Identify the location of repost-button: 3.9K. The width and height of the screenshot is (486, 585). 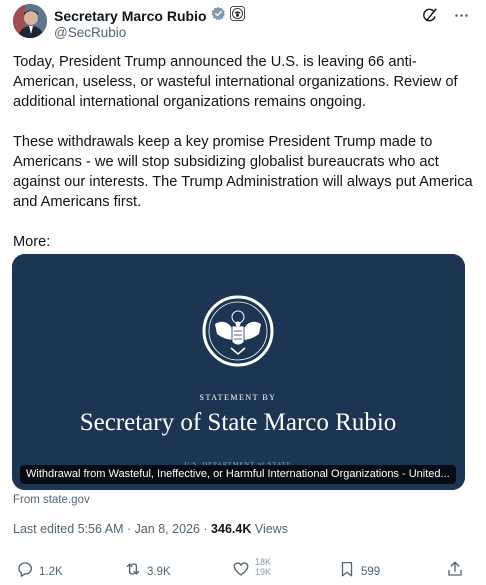
(147, 571).